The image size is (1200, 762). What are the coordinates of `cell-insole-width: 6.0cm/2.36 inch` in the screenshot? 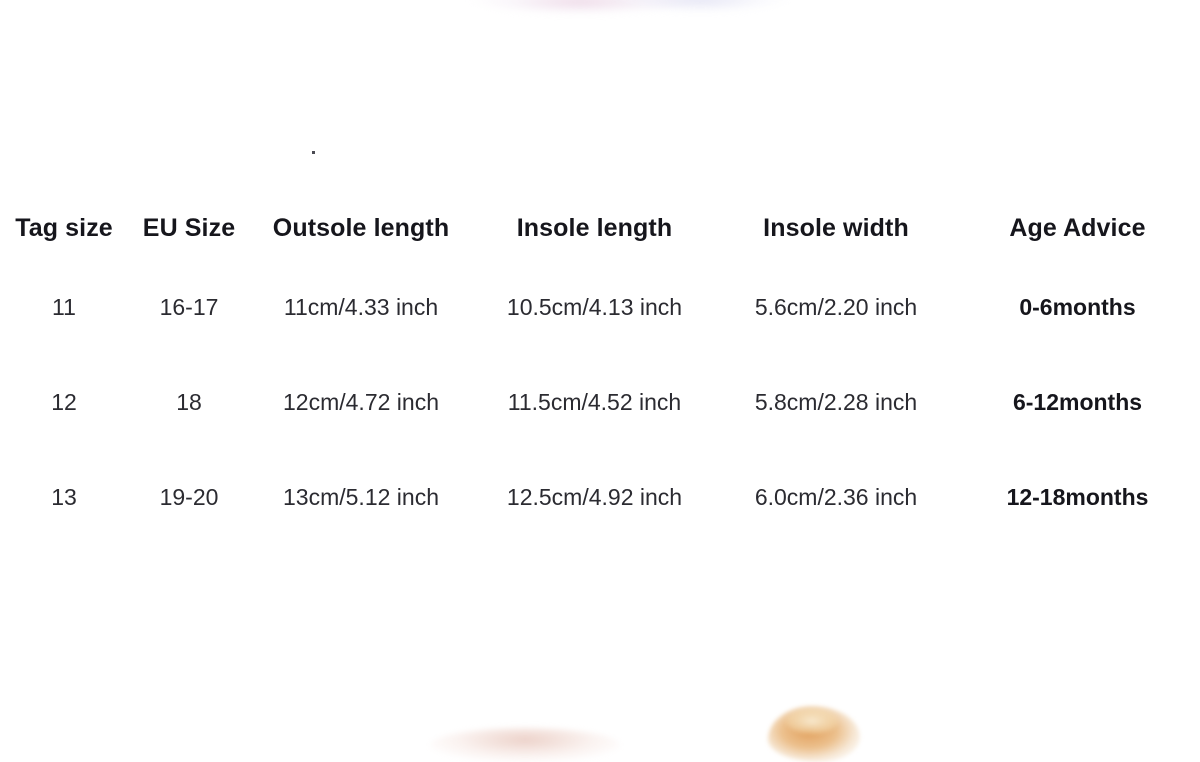 It's located at (836, 497).